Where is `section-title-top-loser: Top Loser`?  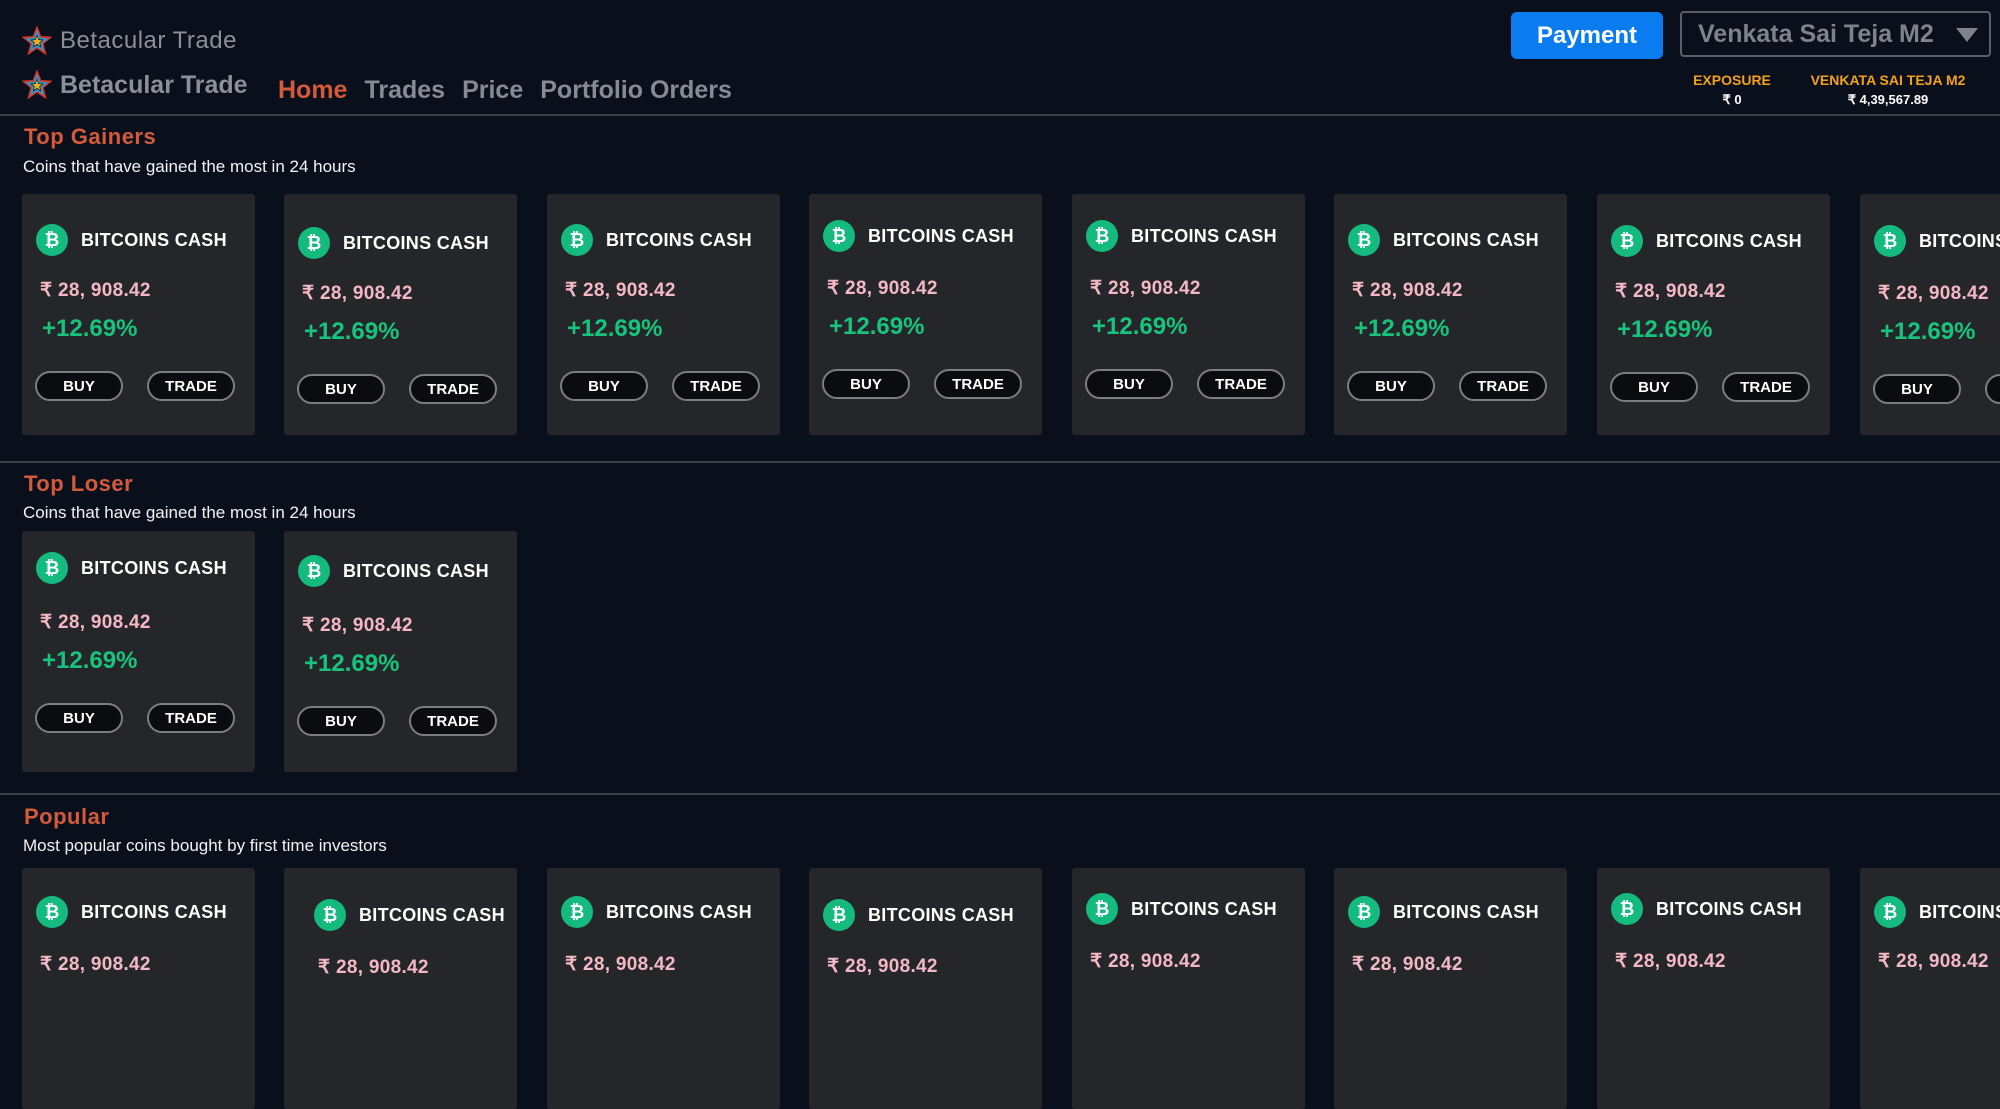
section-title-top-loser: Top Loser is located at coordinates (79, 483).